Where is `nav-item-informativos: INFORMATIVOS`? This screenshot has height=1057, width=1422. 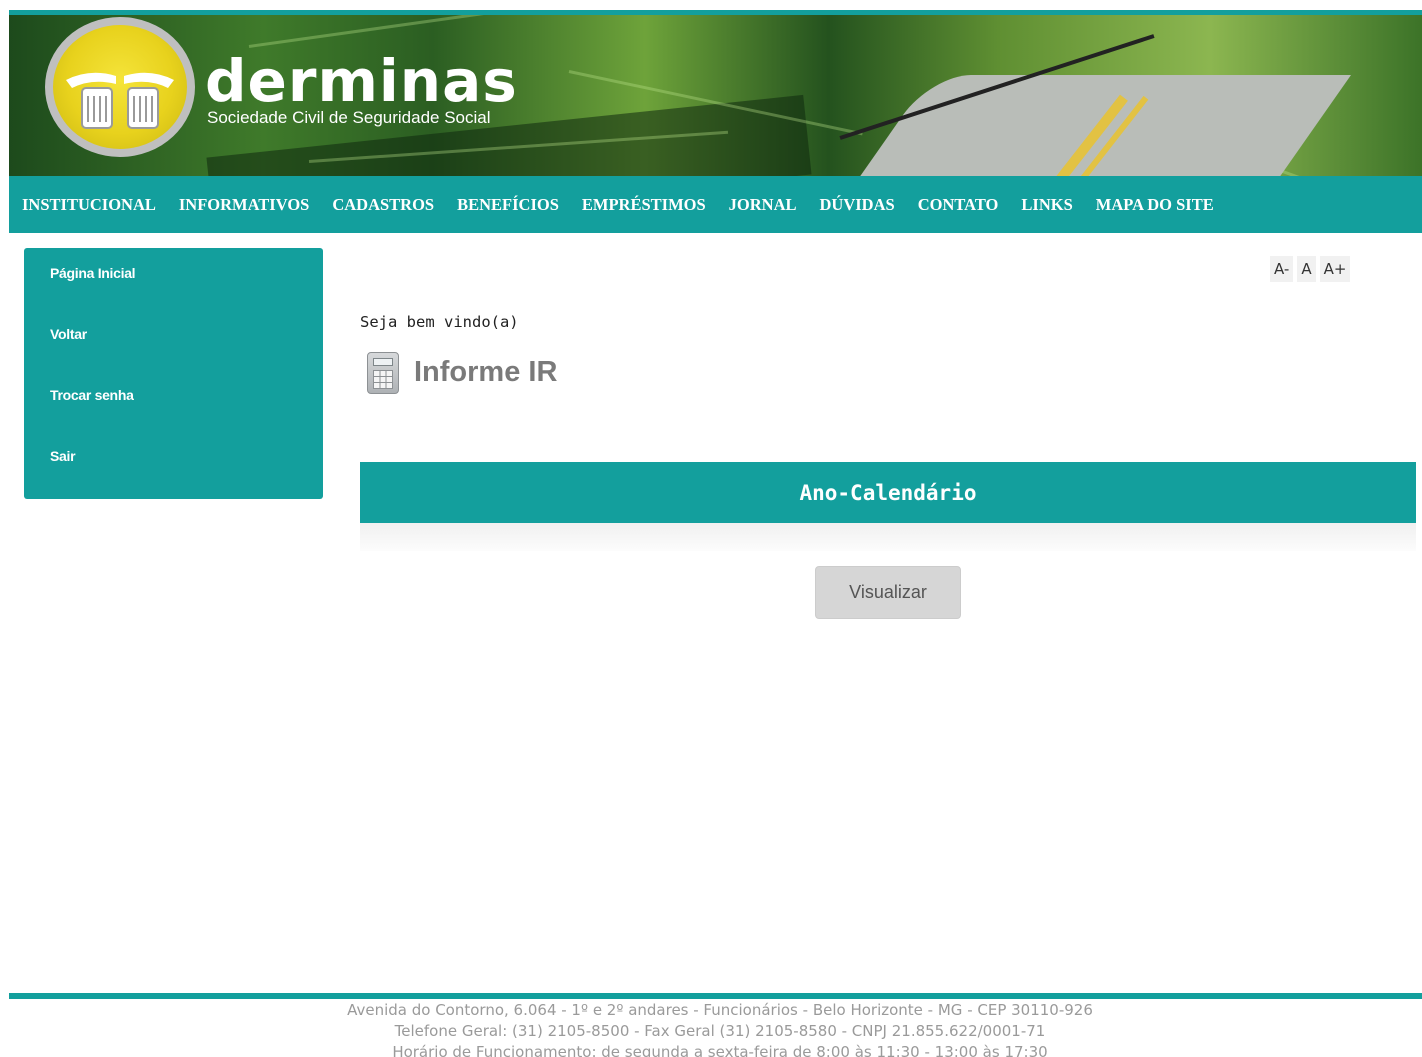 nav-item-informativos: INFORMATIVOS is located at coordinates (244, 205).